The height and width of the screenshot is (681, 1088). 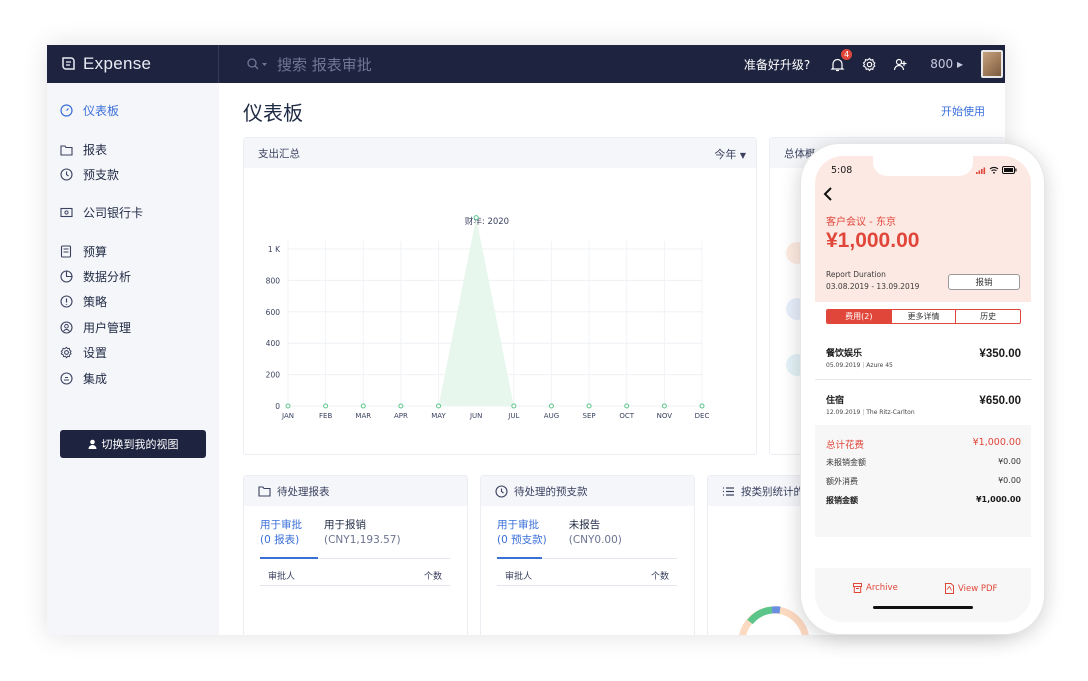 I want to click on card-title: 待处理报表, so click(x=303, y=491).